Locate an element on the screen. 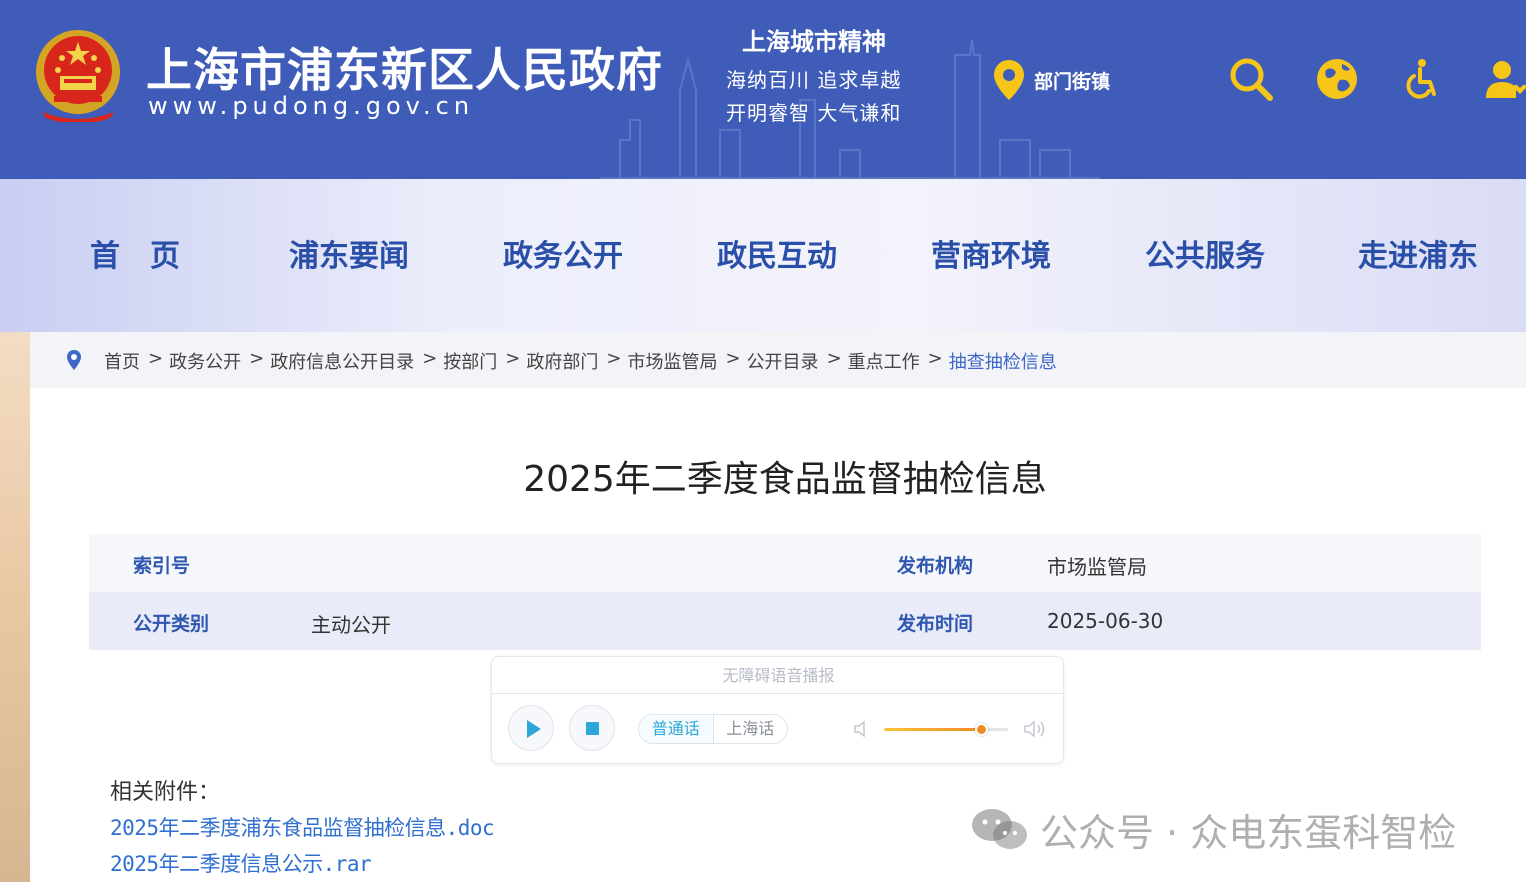 The width and height of the screenshot is (1526, 882). dept-street-link: 部门街镇 is located at coordinates (1051, 80).